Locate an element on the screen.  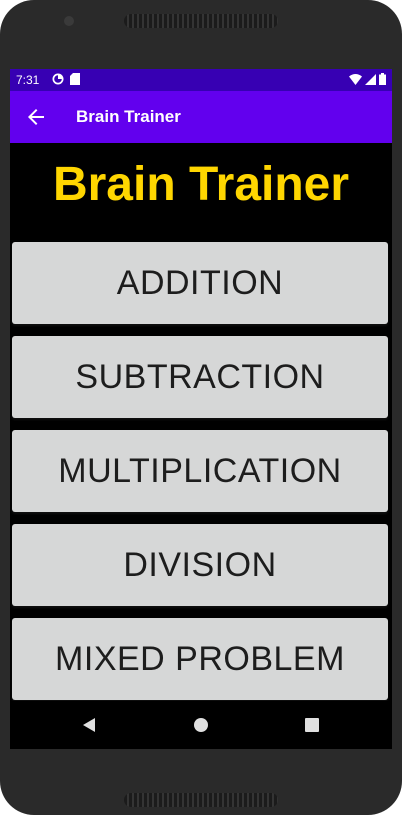
system-nav-bar is located at coordinates (201, 725).